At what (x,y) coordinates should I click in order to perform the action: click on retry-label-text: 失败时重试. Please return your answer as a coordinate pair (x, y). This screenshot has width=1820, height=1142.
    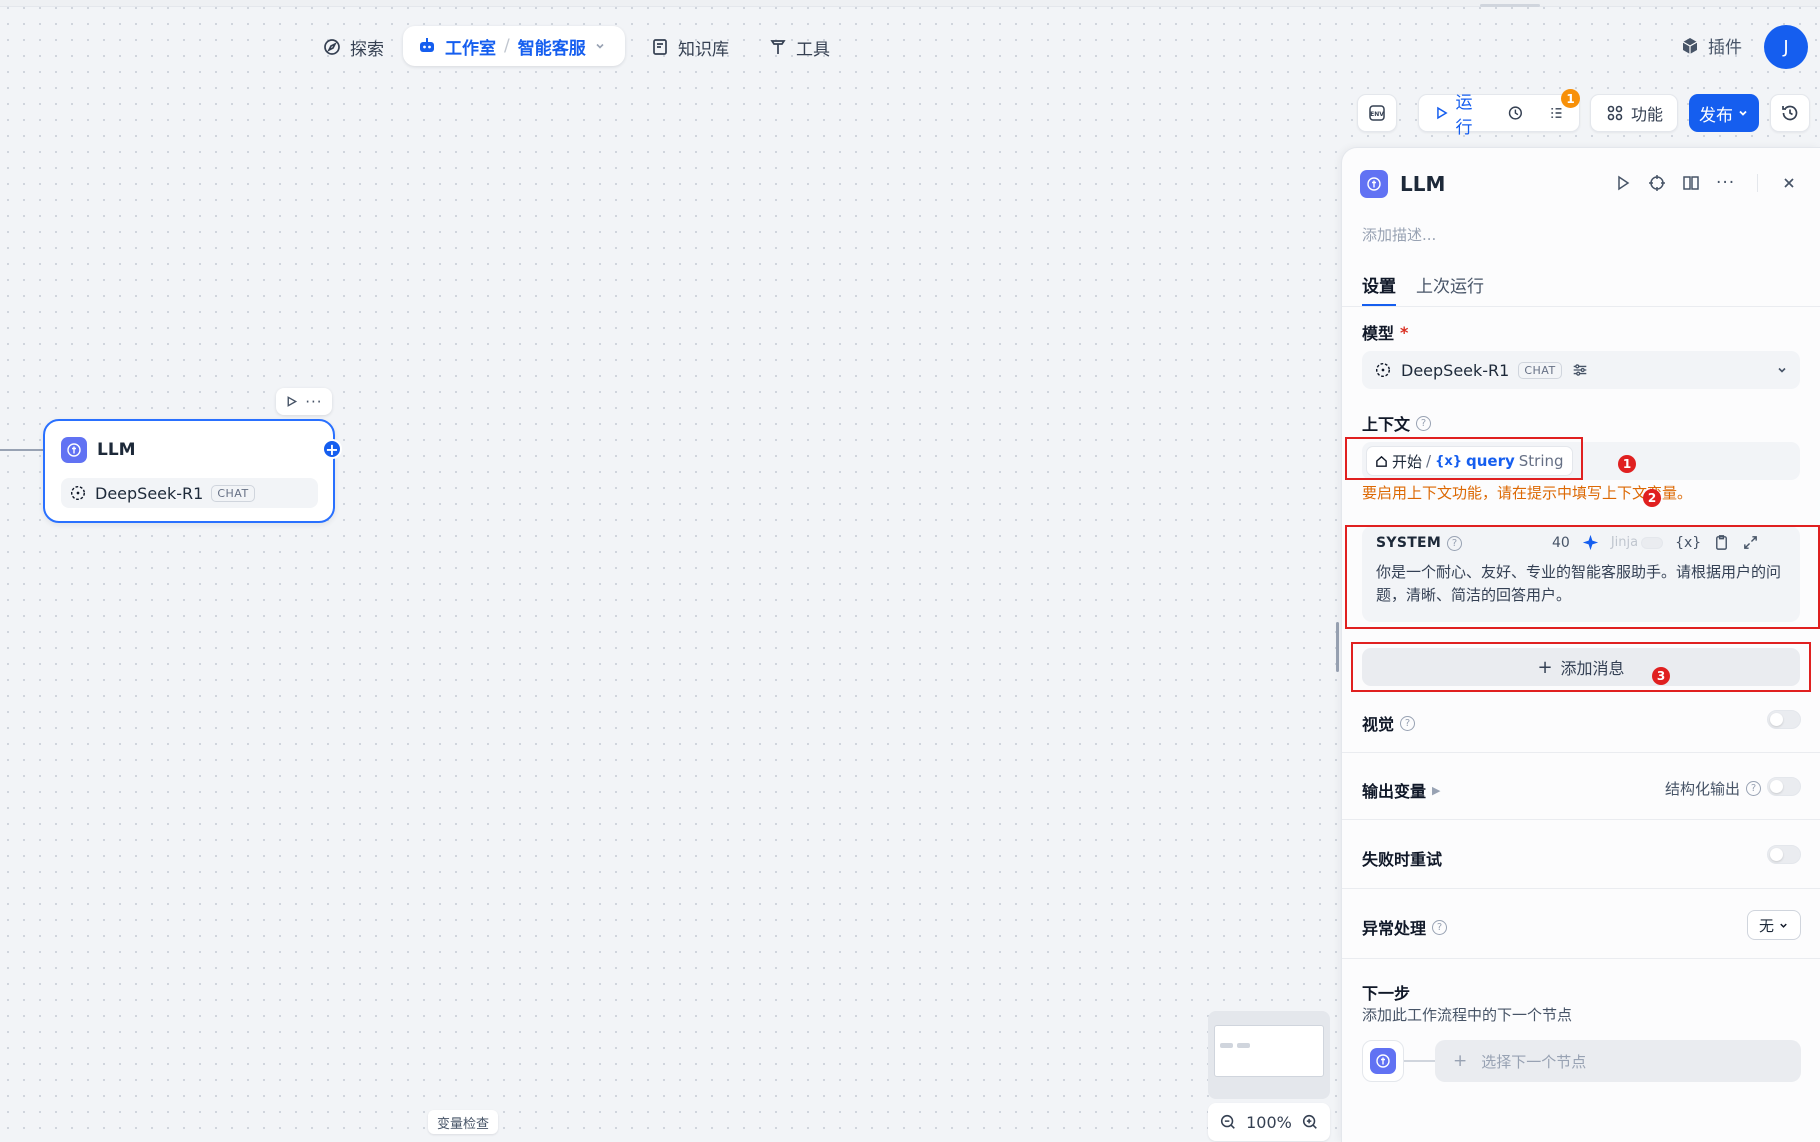
    Looking at the image, I should click on (1402, 859).